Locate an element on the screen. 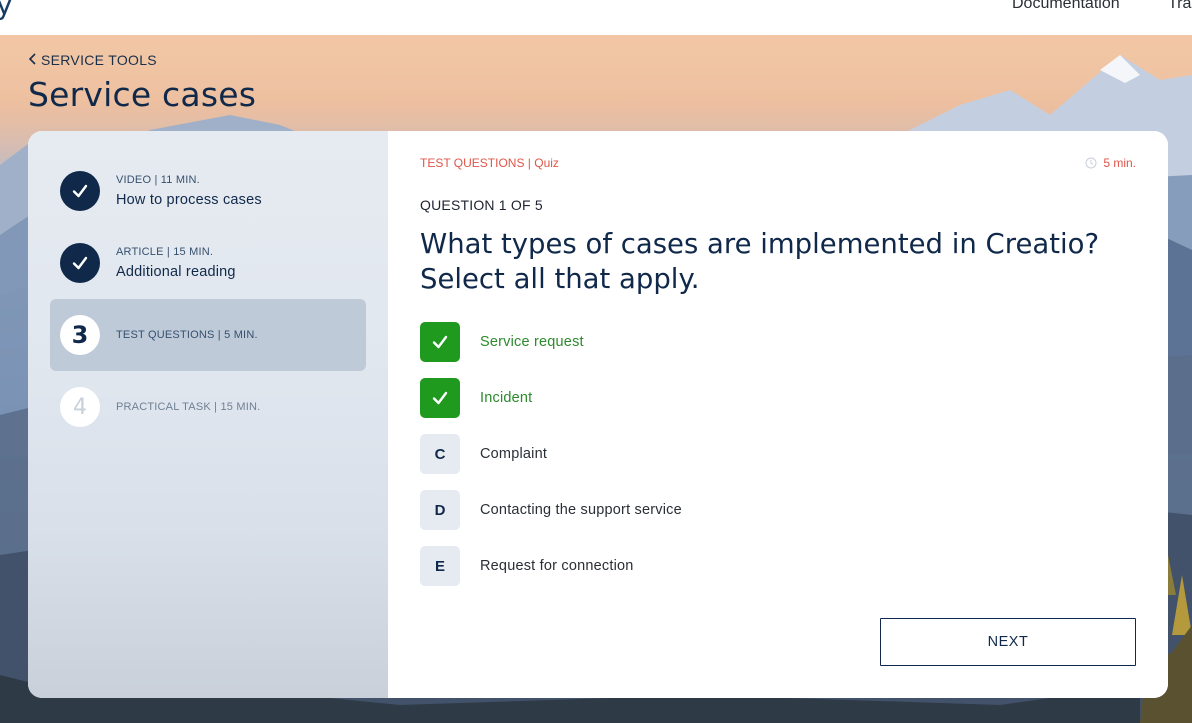 The image size is (1192, 723). answer-option-e: E Request for connection is located at coordinates (527, 566).